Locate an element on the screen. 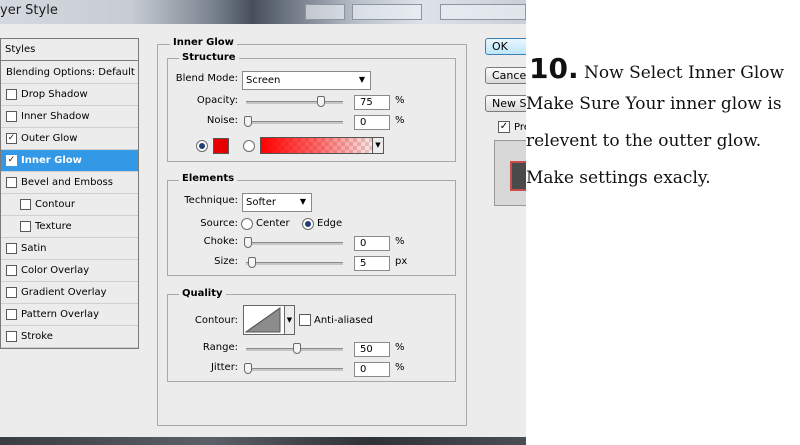 This screenshot has width=800, height=445. jitter-label: Jitter: is located at coordinates (224, 367).